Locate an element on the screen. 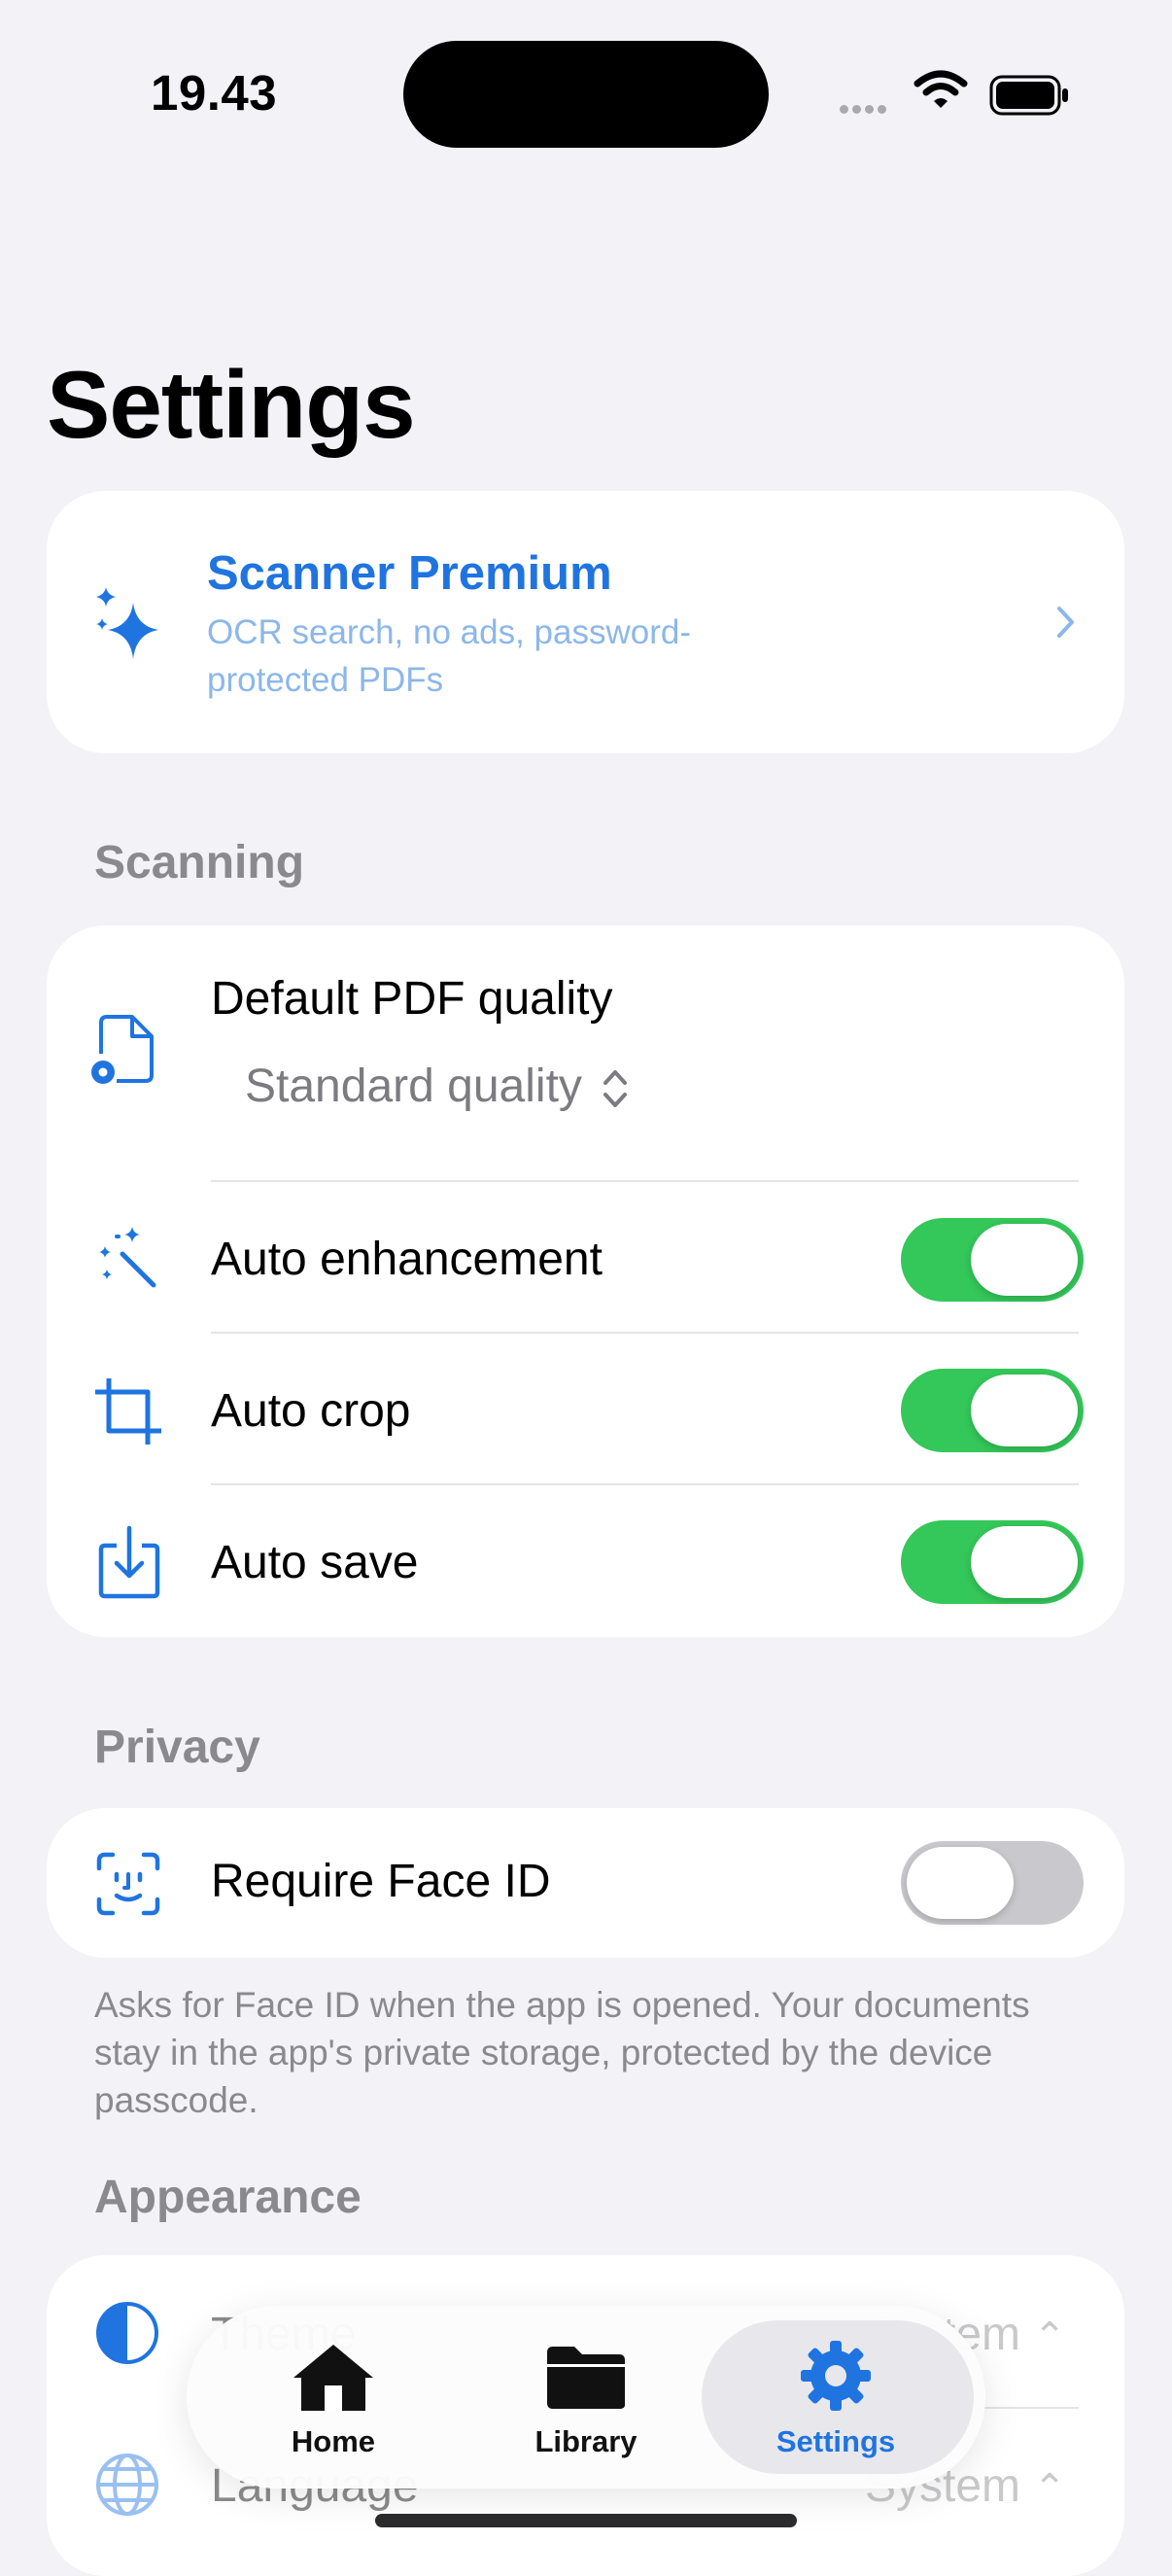 This screenshot has width=1172, height=2576. auto-enhancement-toggle is located at coordinates (993, 1260).